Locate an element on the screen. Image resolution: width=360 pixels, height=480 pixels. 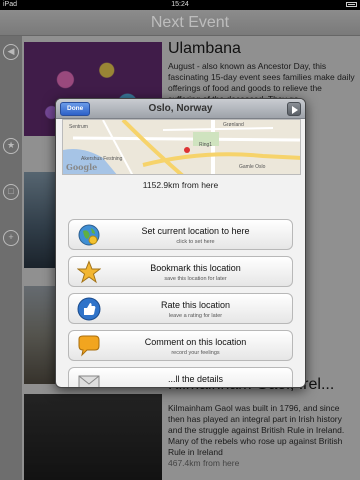
popover-header: Done Oslo, Norway is located at coordinates (180, 109).